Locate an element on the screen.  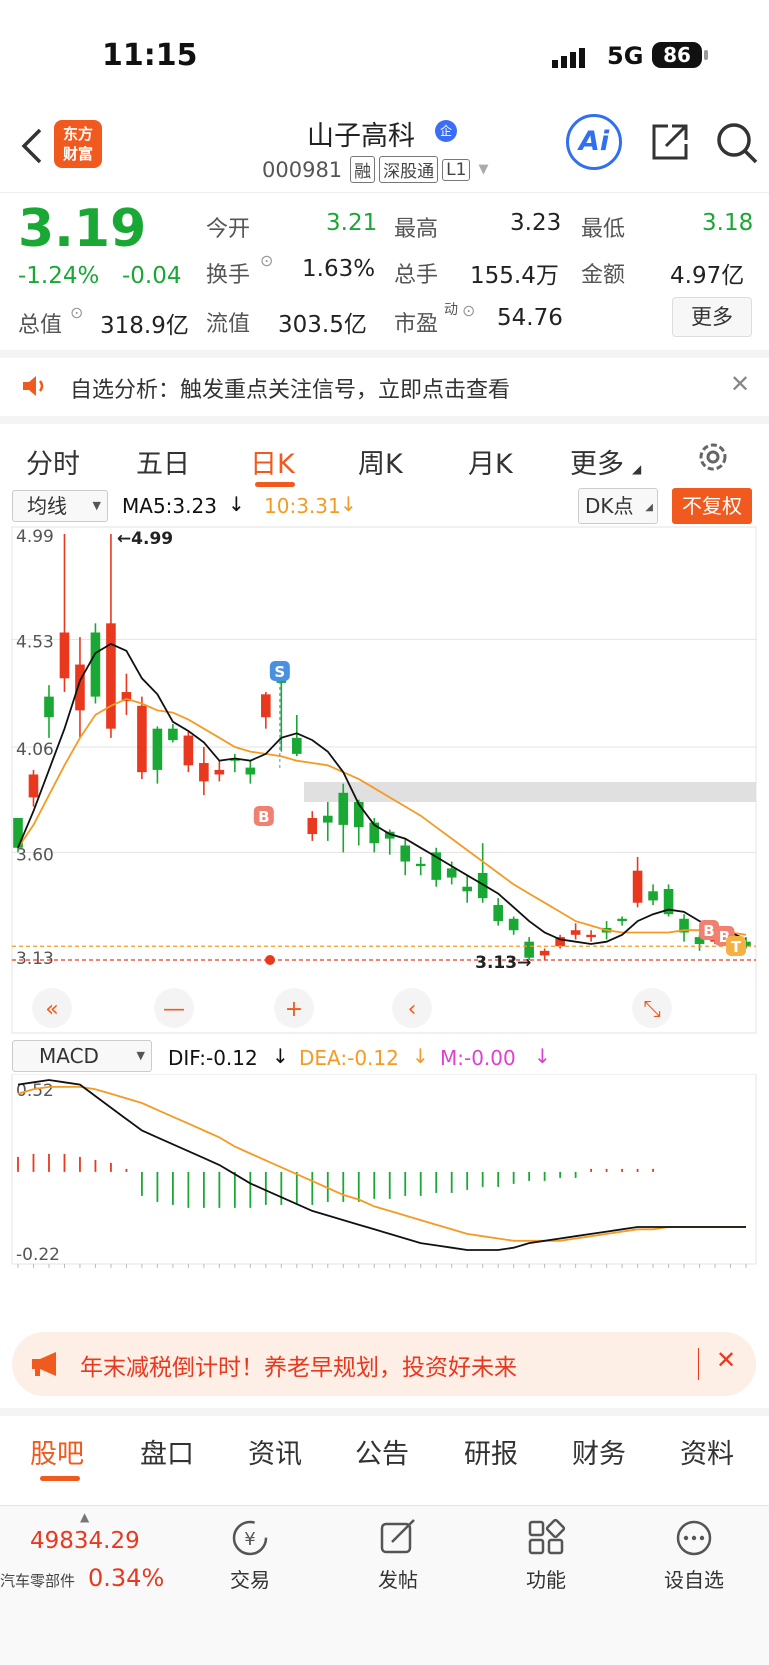
more-button: 更多 is located at coordinates (712, 317).